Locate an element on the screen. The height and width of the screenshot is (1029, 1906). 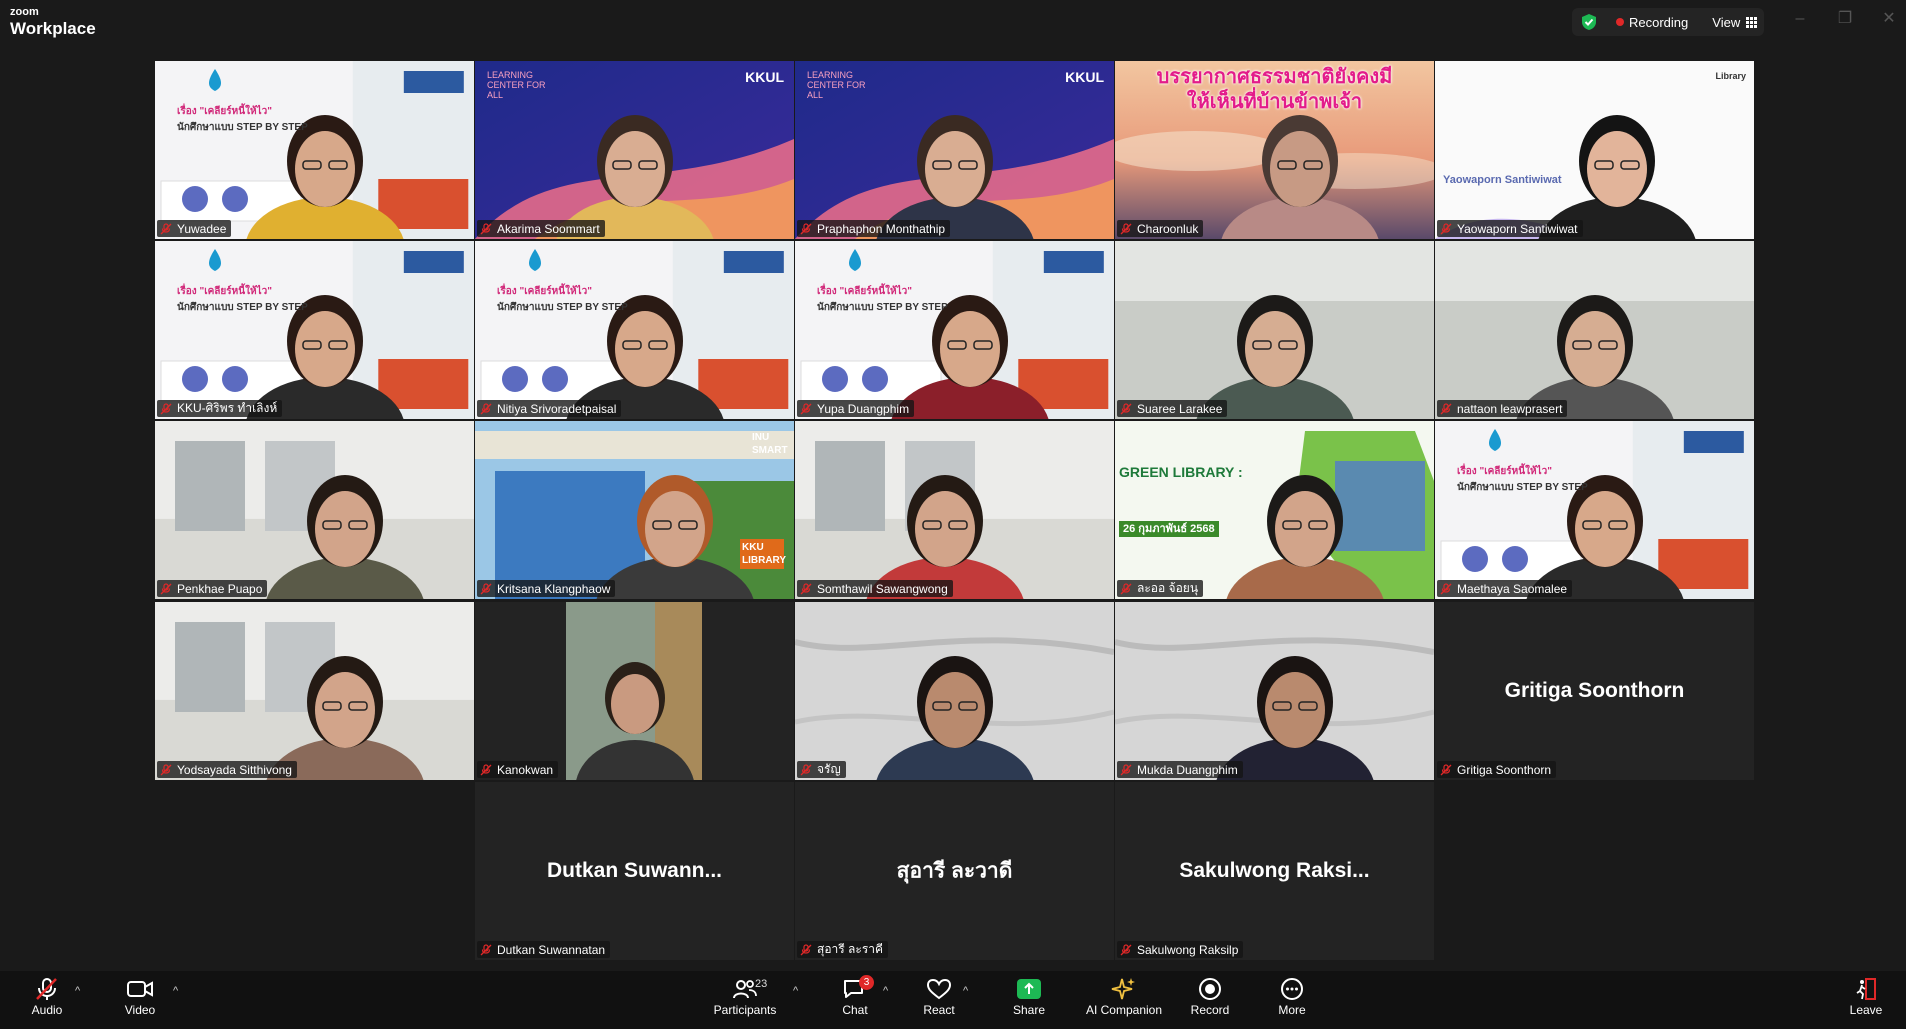
participant-name-tag: Kanokwan is located at coordinates (518, 769).